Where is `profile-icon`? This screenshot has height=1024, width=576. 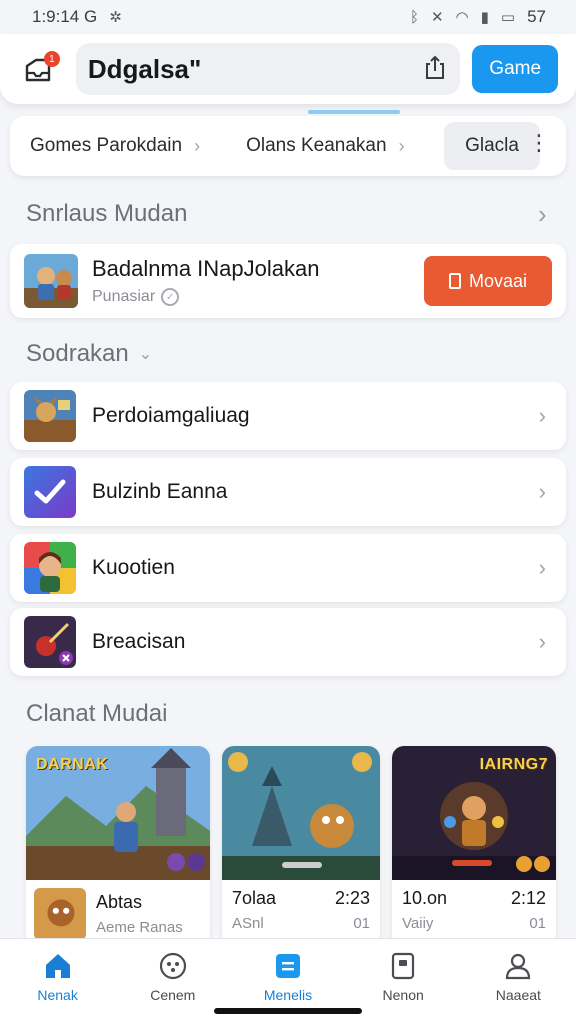
profile-icon is located at coordinates (518, 966).